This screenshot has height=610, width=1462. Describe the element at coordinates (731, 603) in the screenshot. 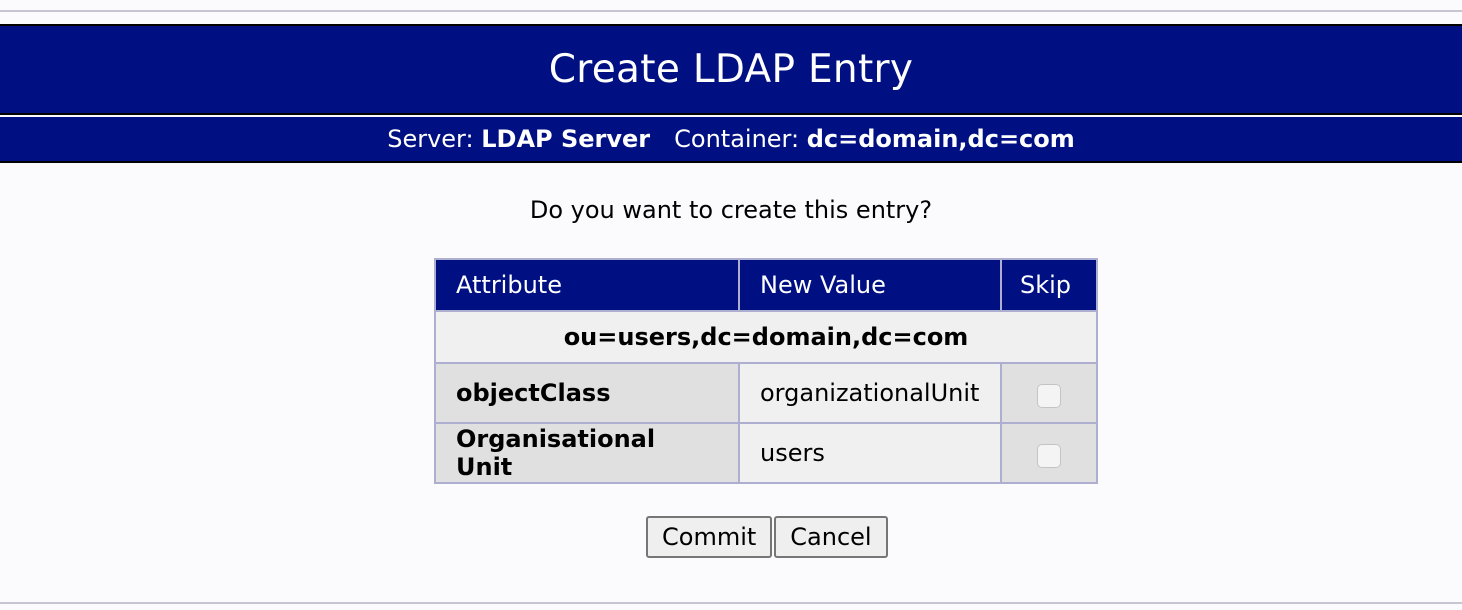

I see `bottom-divider` at that location.